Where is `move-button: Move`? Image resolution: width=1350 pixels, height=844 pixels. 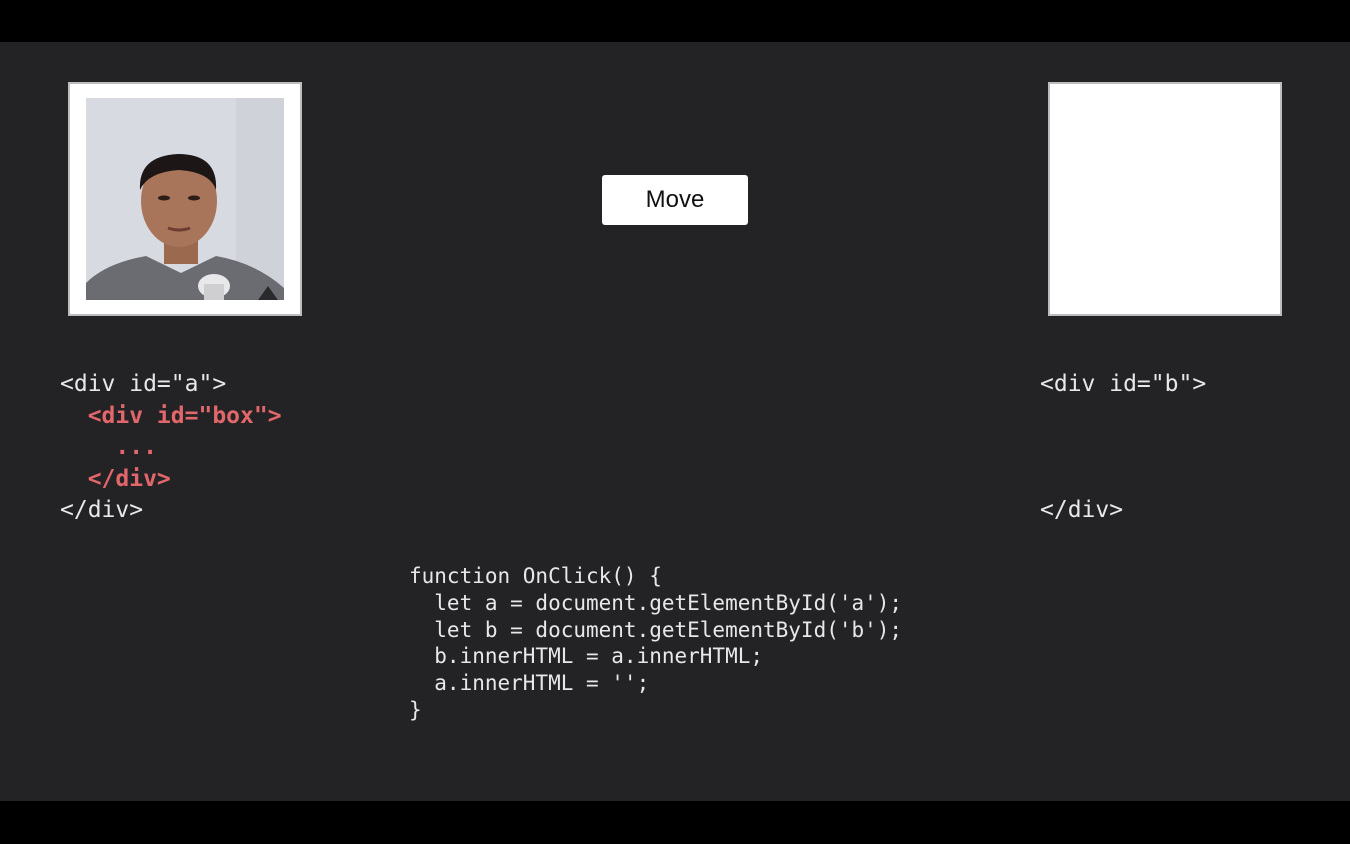
move-button: Move is located at coordinates (675, 200).